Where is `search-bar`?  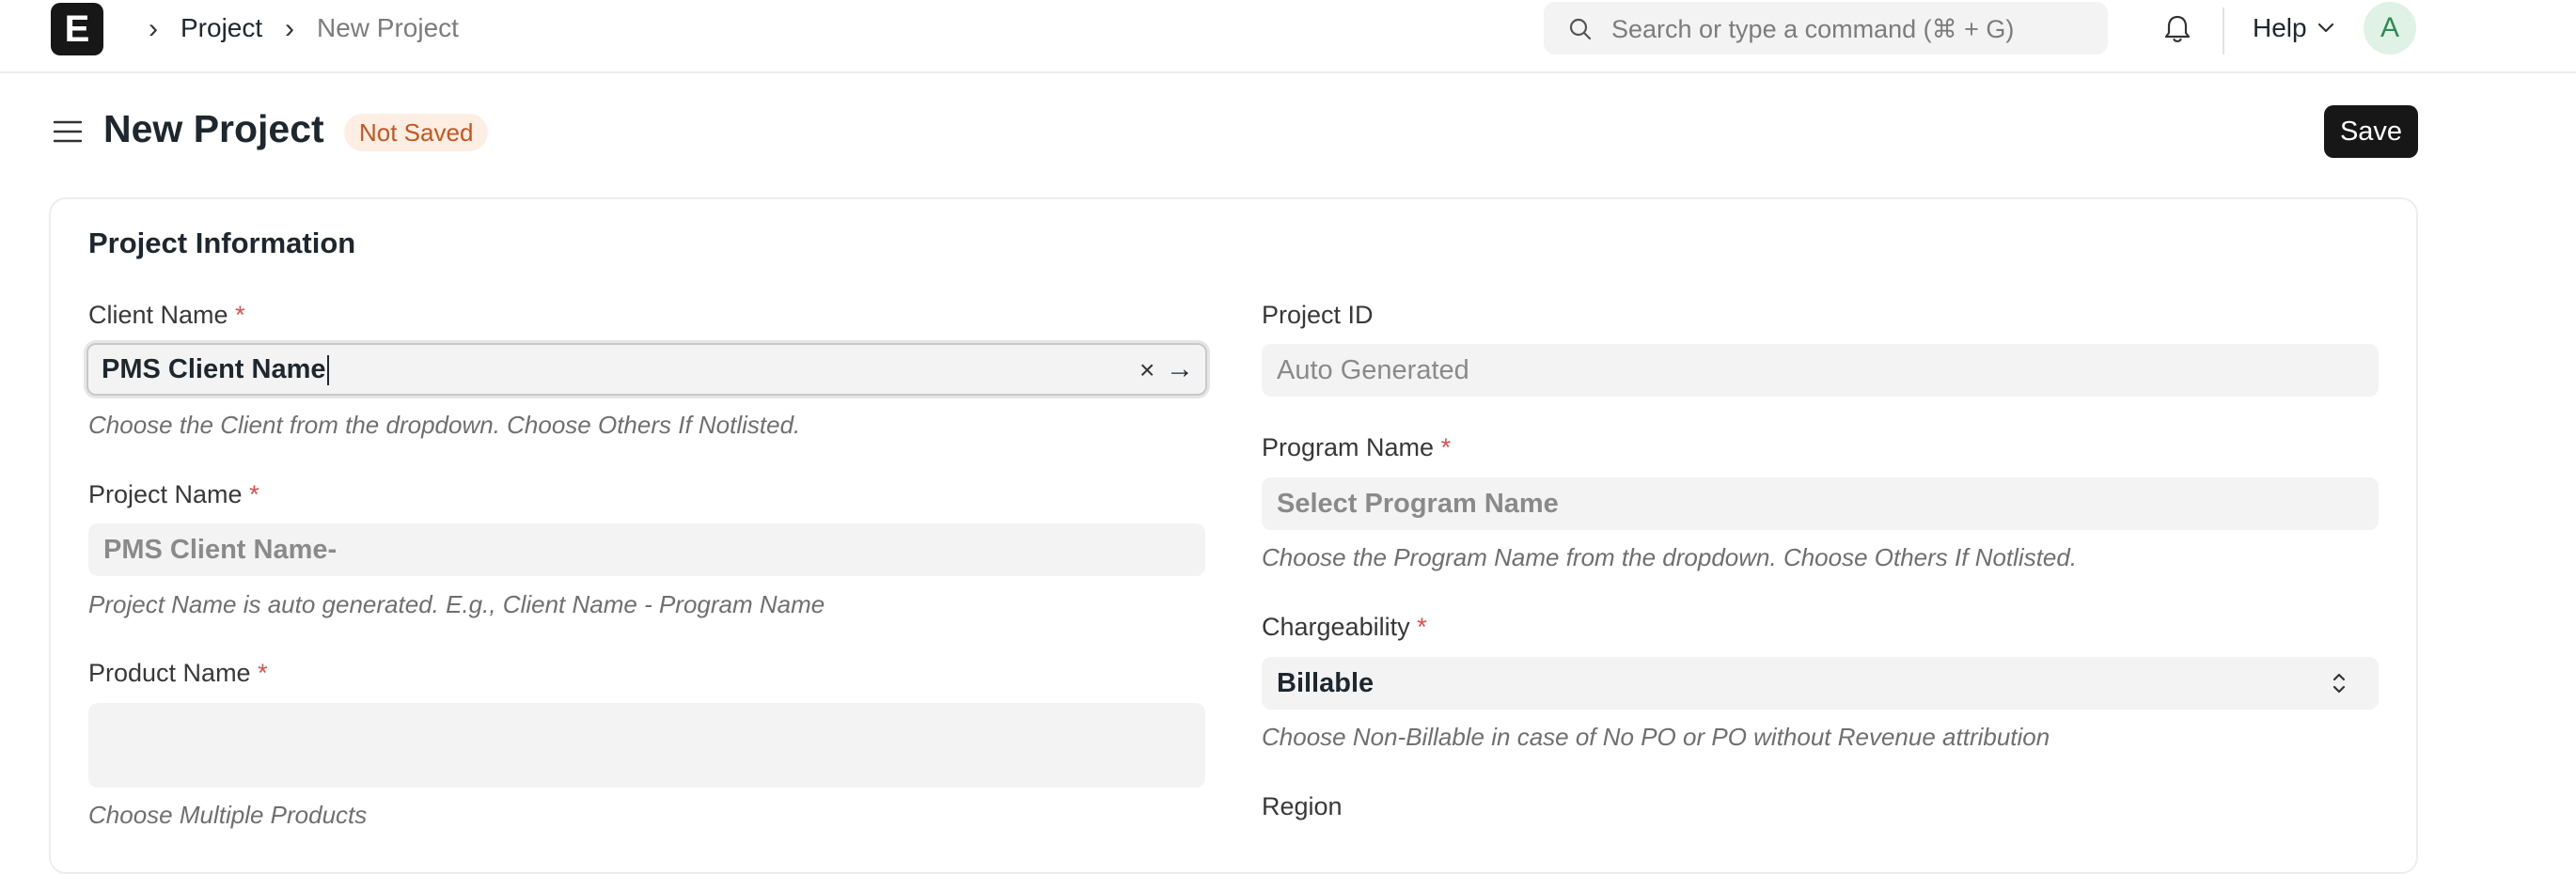 search-bar is located at coordinates (1826, 28).